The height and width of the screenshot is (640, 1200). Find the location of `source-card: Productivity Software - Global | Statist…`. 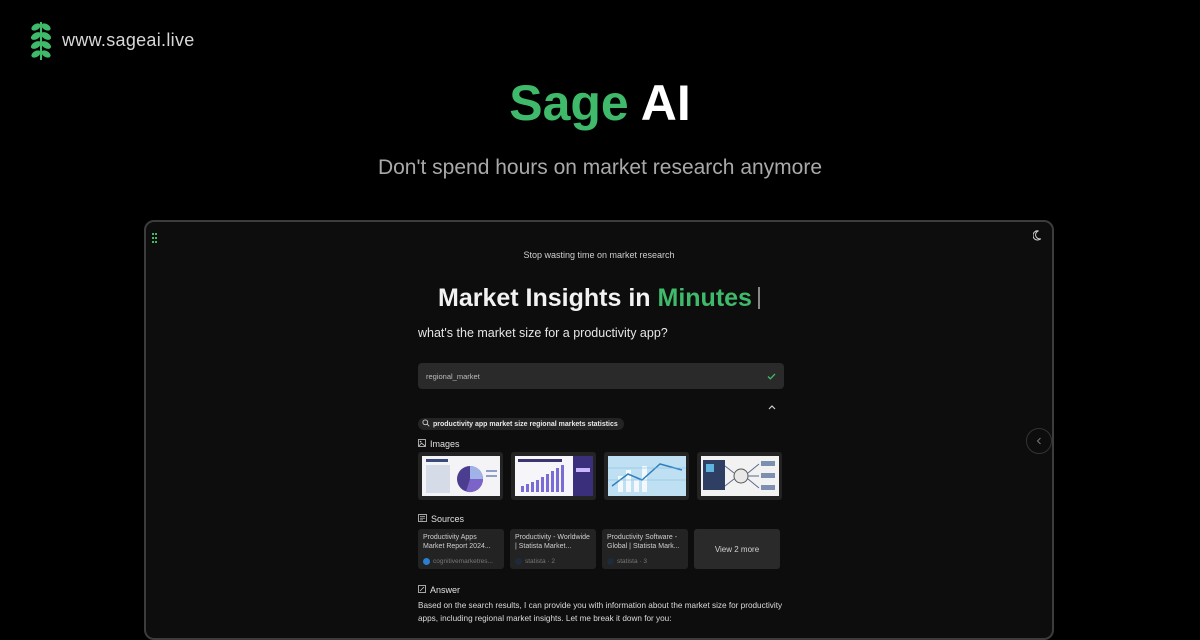

source-card: Productivity Software - Global | Statist… is located at coordinates (645, 549).